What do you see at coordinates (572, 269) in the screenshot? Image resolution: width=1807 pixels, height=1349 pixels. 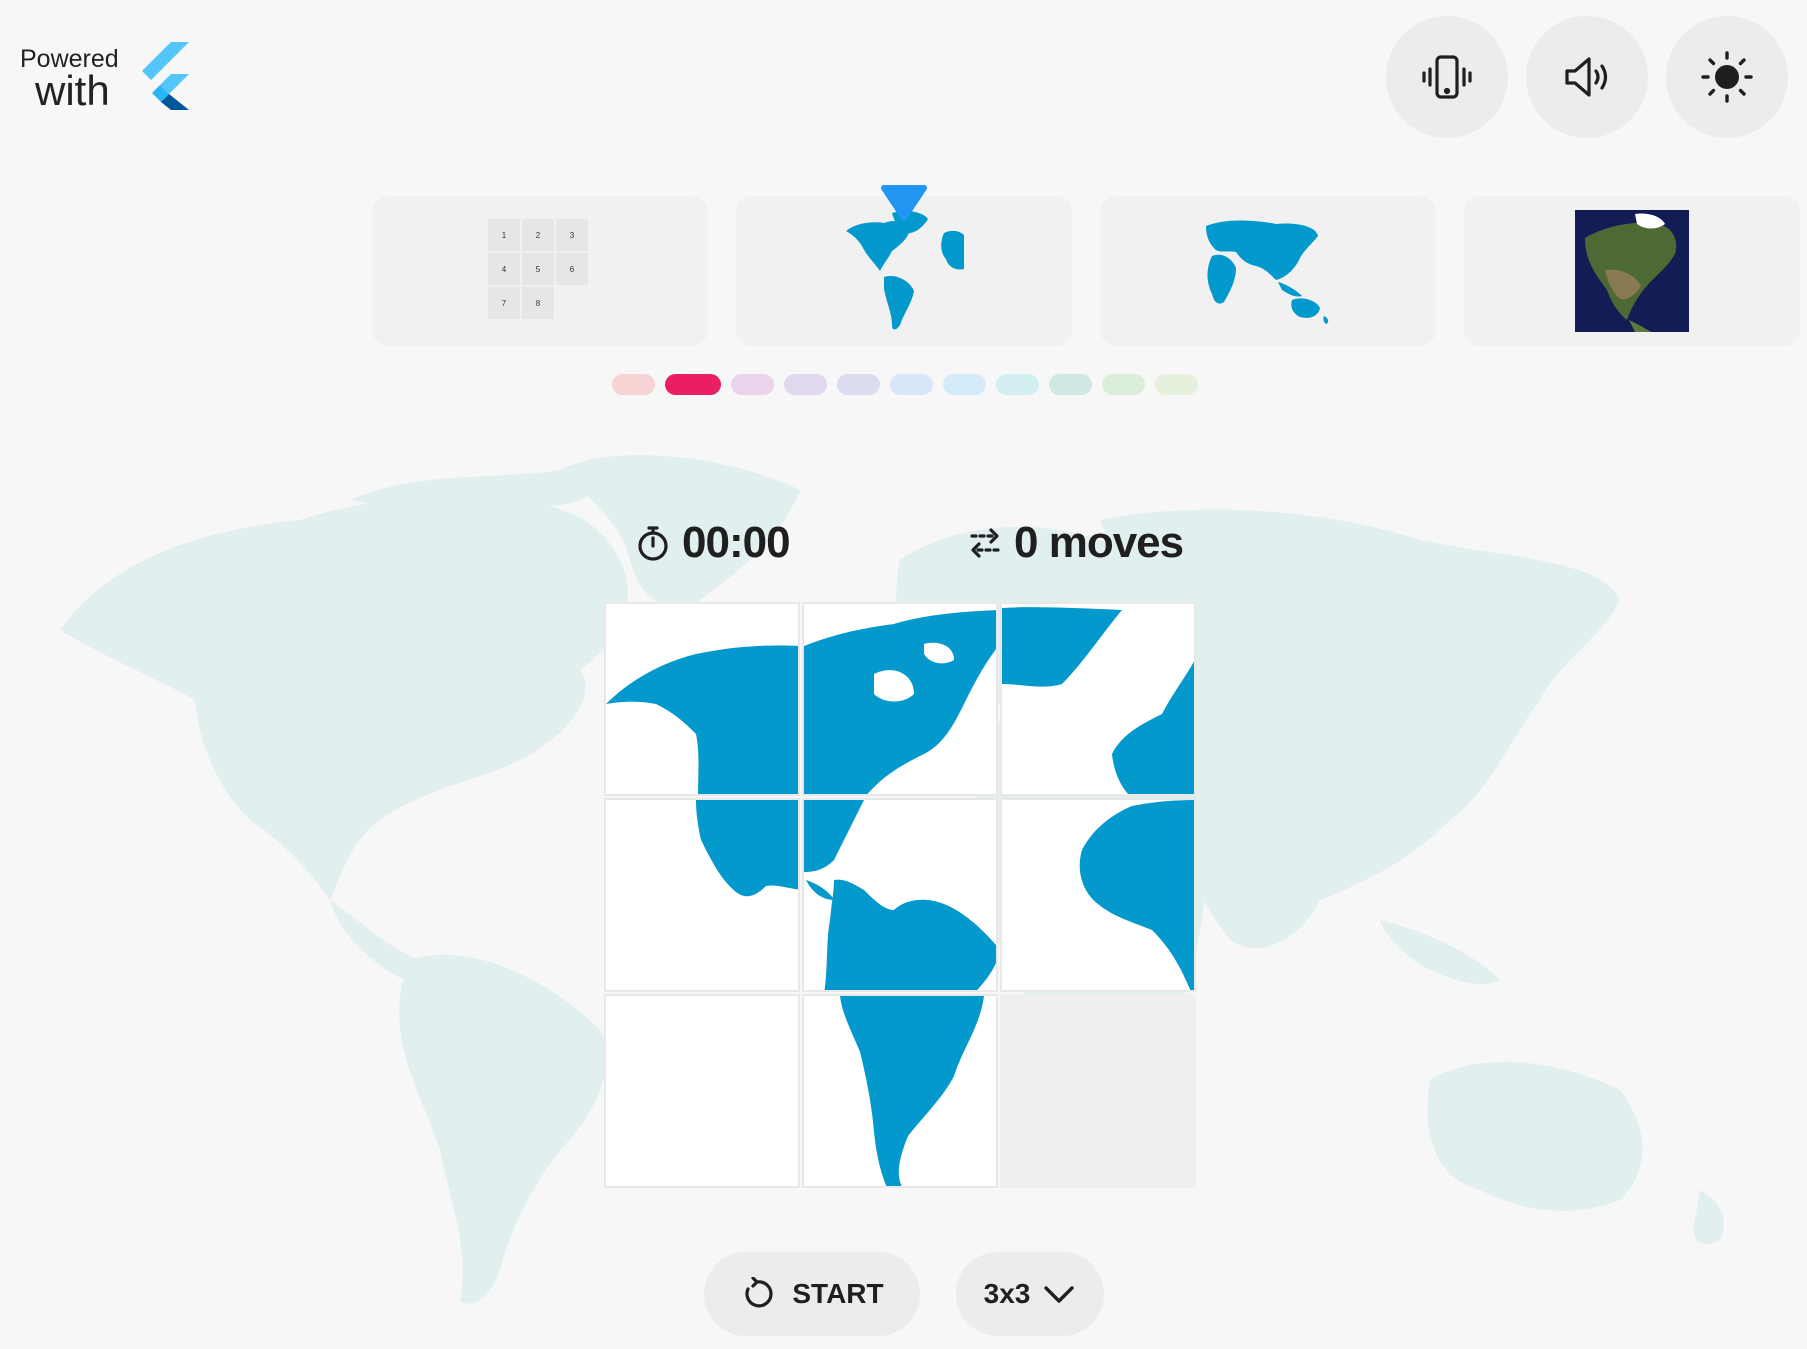 I see `grid-number: 6` at bounding box center [572, 269].